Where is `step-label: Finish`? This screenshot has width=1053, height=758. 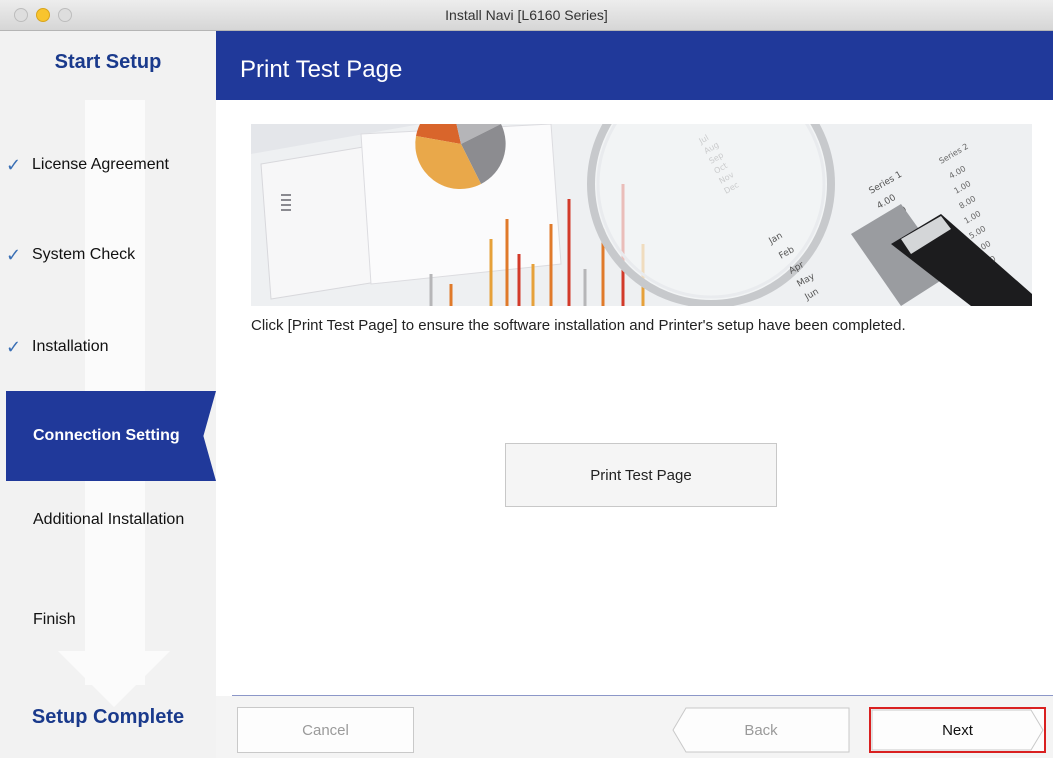 step-label: Finish is located at coordinates (54, 619).